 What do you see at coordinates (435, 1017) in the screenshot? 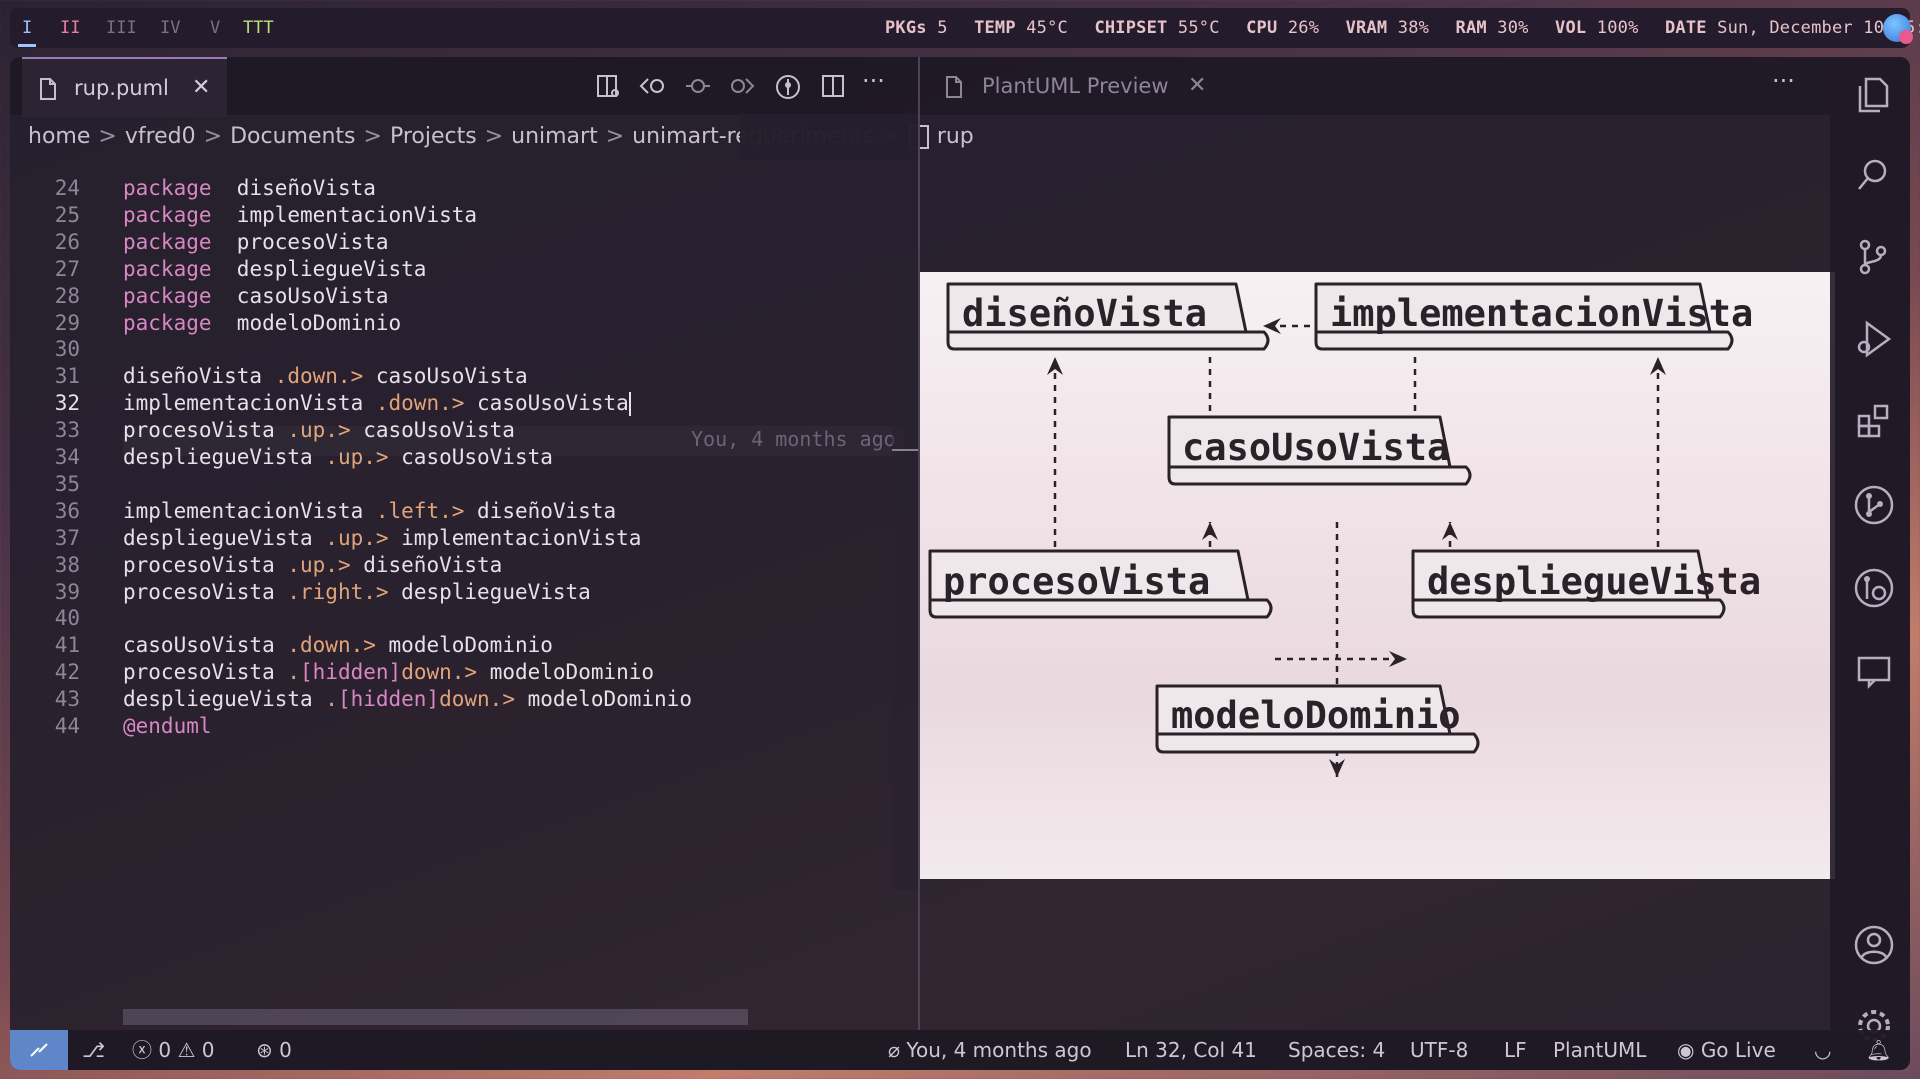
I see `horizontal-scrollbar` at bounding box center [435, 1017].